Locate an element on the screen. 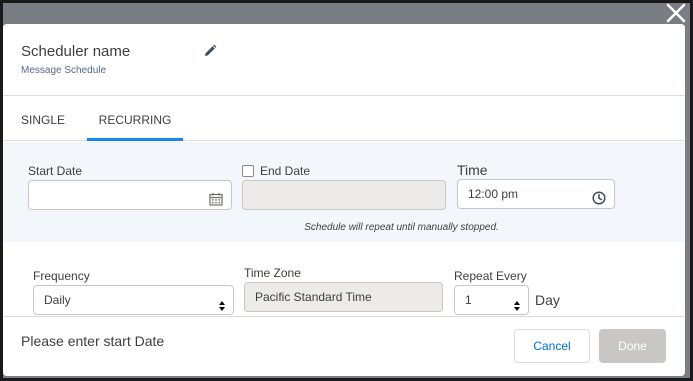 This screenshot has height=381, width=693. time-value: 12:00 pm is located at coordinates (493, 194).